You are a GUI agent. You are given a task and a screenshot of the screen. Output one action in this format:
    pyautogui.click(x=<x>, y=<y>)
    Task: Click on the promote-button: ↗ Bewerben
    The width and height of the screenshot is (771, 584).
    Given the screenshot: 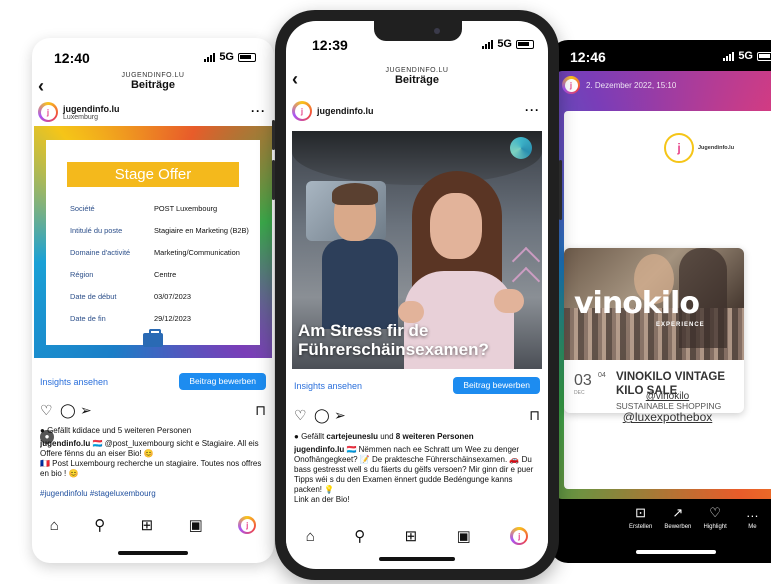 What is the action you would take?
    pyautogui.click(x=677, y=525)
    